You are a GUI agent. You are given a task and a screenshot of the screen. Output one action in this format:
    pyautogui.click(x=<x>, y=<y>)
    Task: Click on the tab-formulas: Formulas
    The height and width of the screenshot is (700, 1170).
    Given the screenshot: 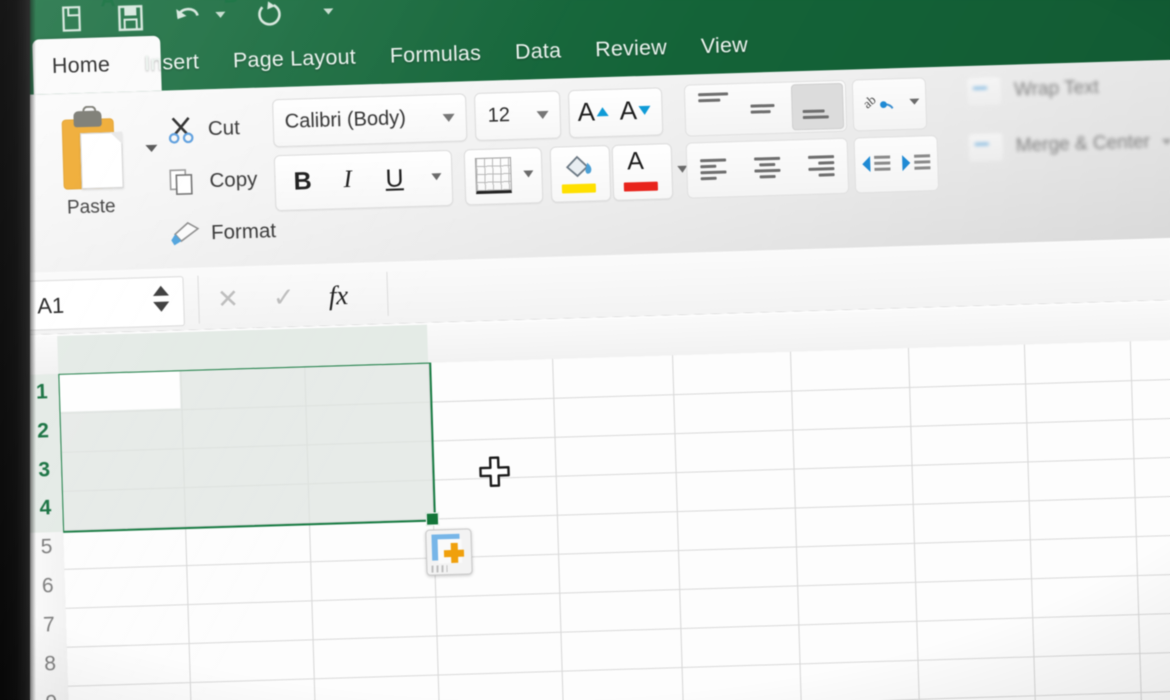 What is the action you would take?
    pyautogui.click(x=436, y=54)
    